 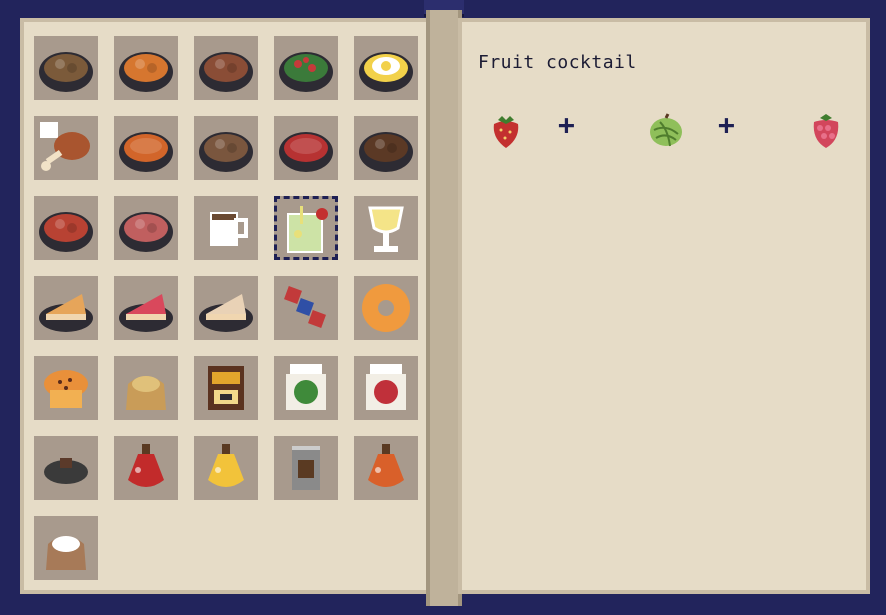 I want to click on ingredient-raspberry-icon, so click(x=826, y=131).